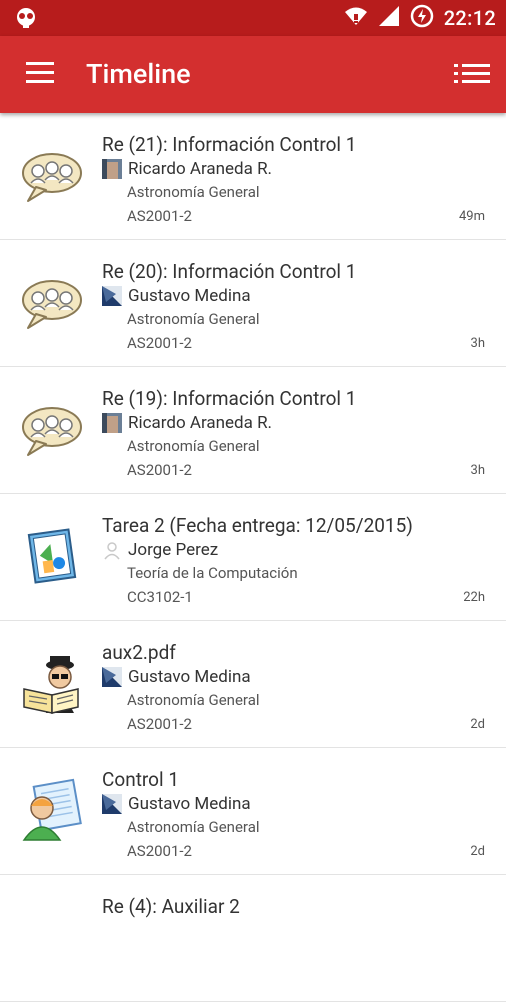 Image resolution: width=506 pixels, height=1002 pixels. What do you see at coordinates (356, 18) in the screenshot?
I see `wifi-icon` at bounding box center [356, 18].